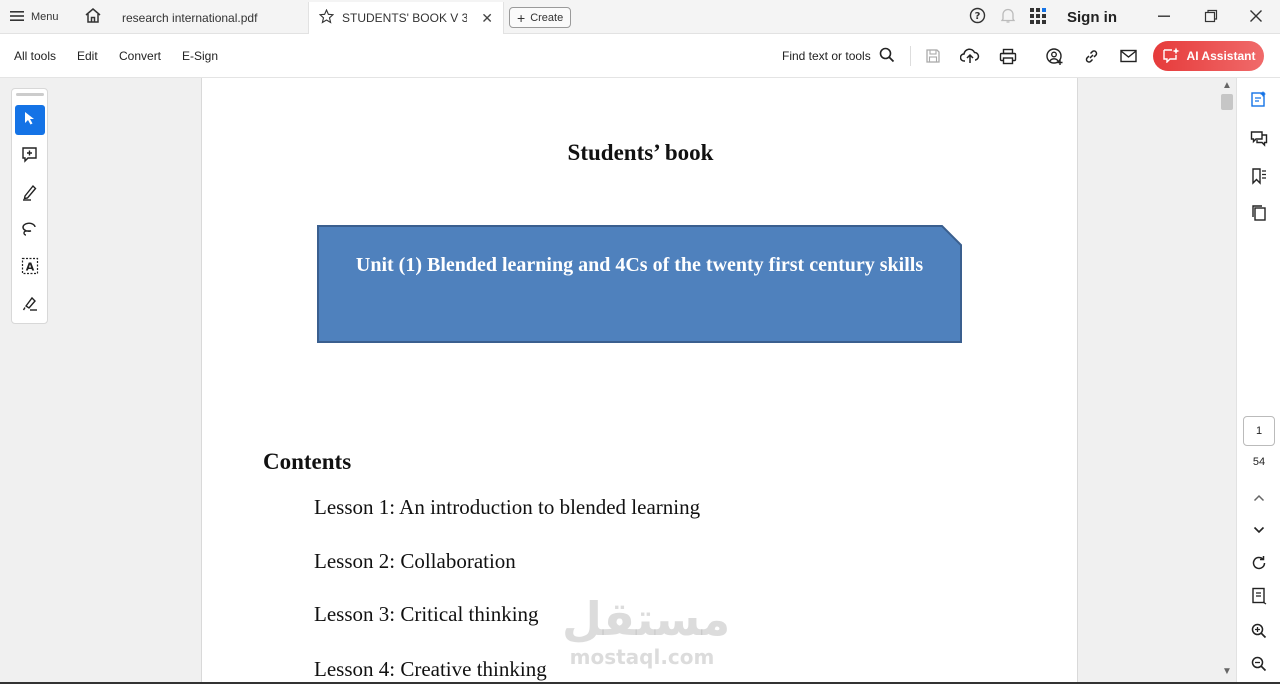 The width and height of the screenshot is (1280, 684). Describe the element at coordinates (1227, 85) in the screenshot. I see `scroll-up-arrow: ▲` at that location.